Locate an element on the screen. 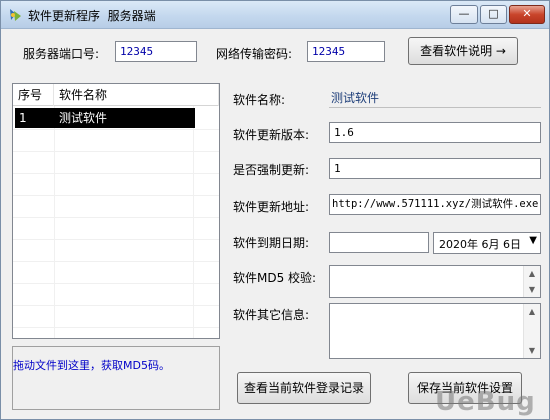 The image size is (550, 420). md5-scrollbar: ▲ ▼ is located at coordinates (531, 281).